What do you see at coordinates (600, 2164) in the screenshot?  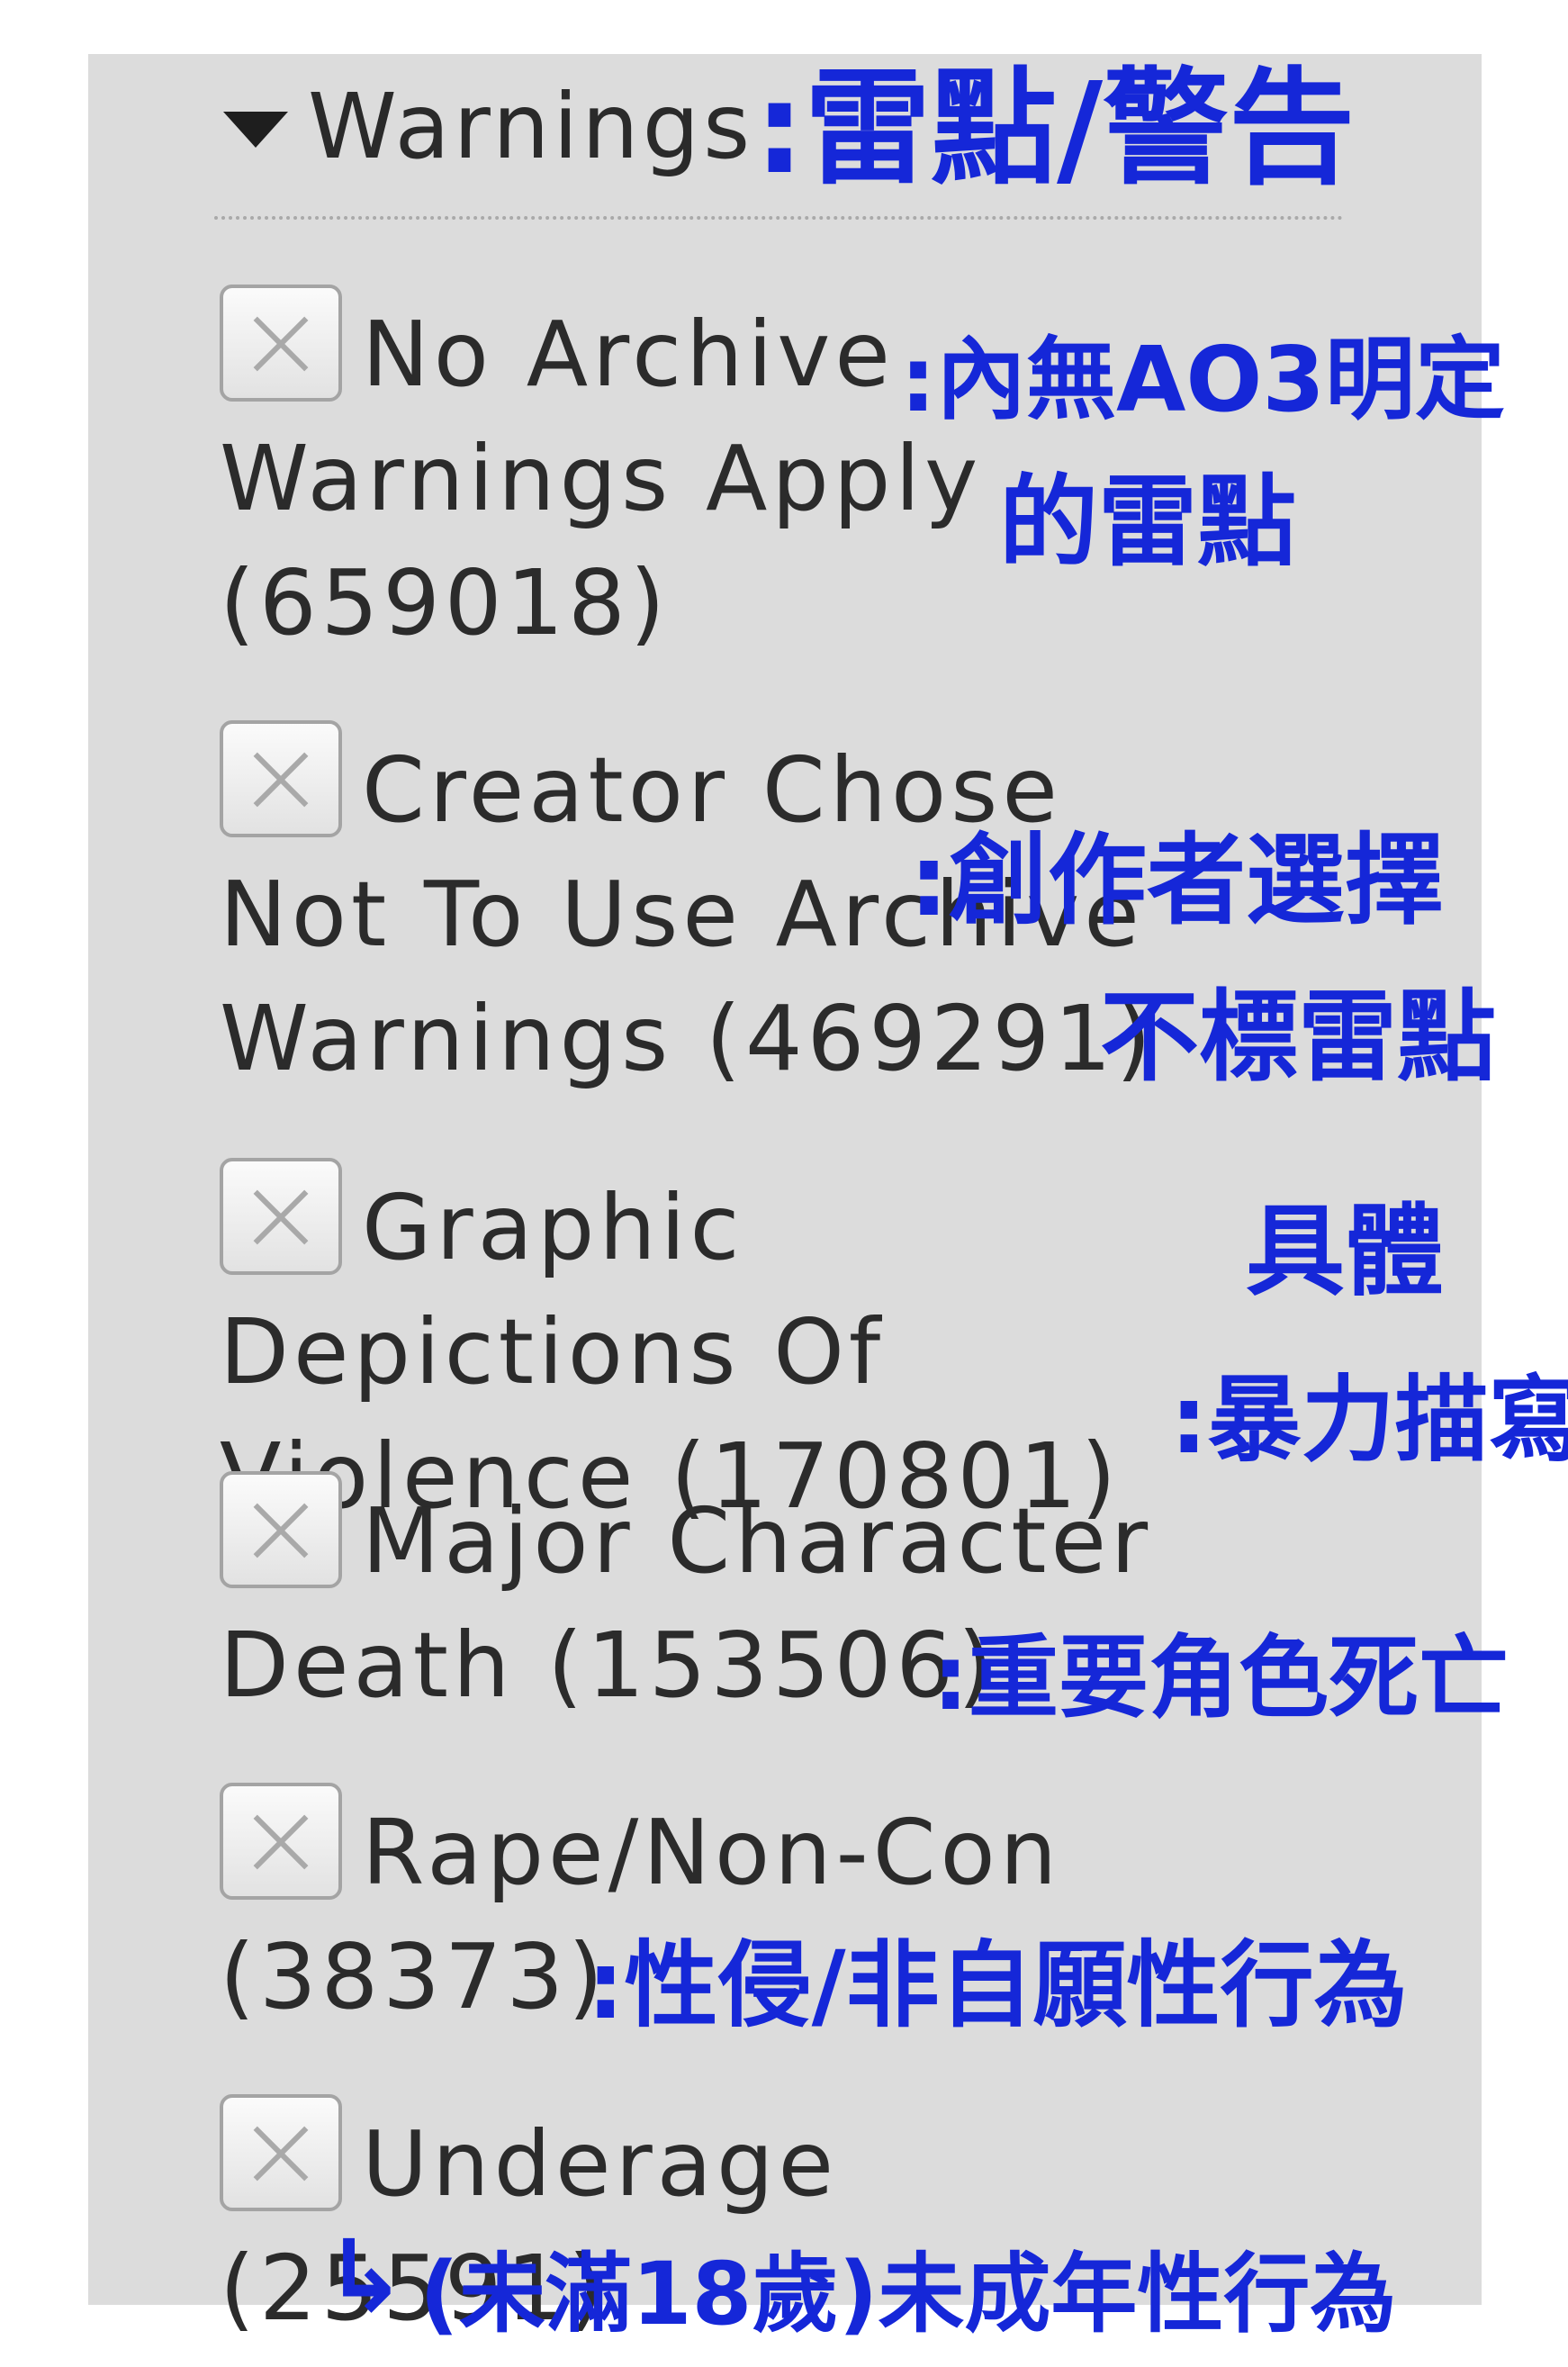 I see `option-label: Underage` at bounding box center [600, 2164].